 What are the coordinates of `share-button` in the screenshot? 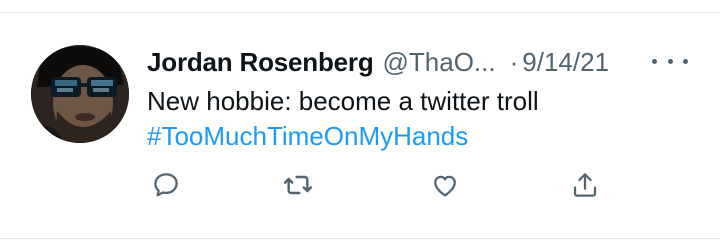 It's located at (585, 185).